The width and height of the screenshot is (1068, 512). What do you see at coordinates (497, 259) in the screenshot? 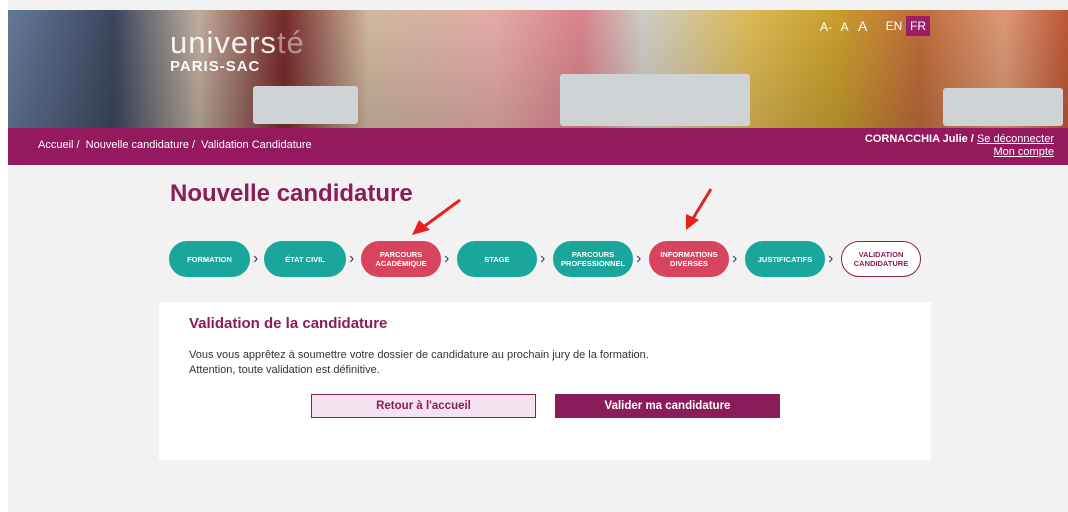
I see `step-stage: STAGE` at bounding box center [497, 259].